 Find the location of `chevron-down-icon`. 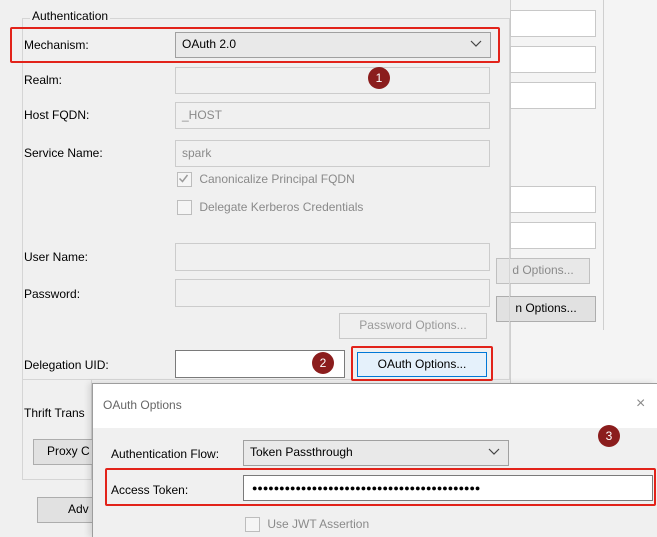

chevron-down-icon is located at coordinates (494, 452).